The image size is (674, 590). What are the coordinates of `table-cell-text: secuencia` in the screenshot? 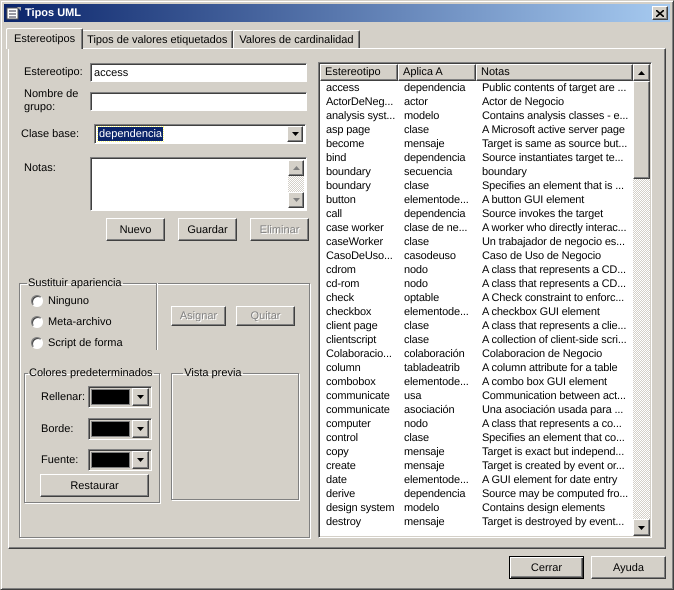 It's located at (428, 172).